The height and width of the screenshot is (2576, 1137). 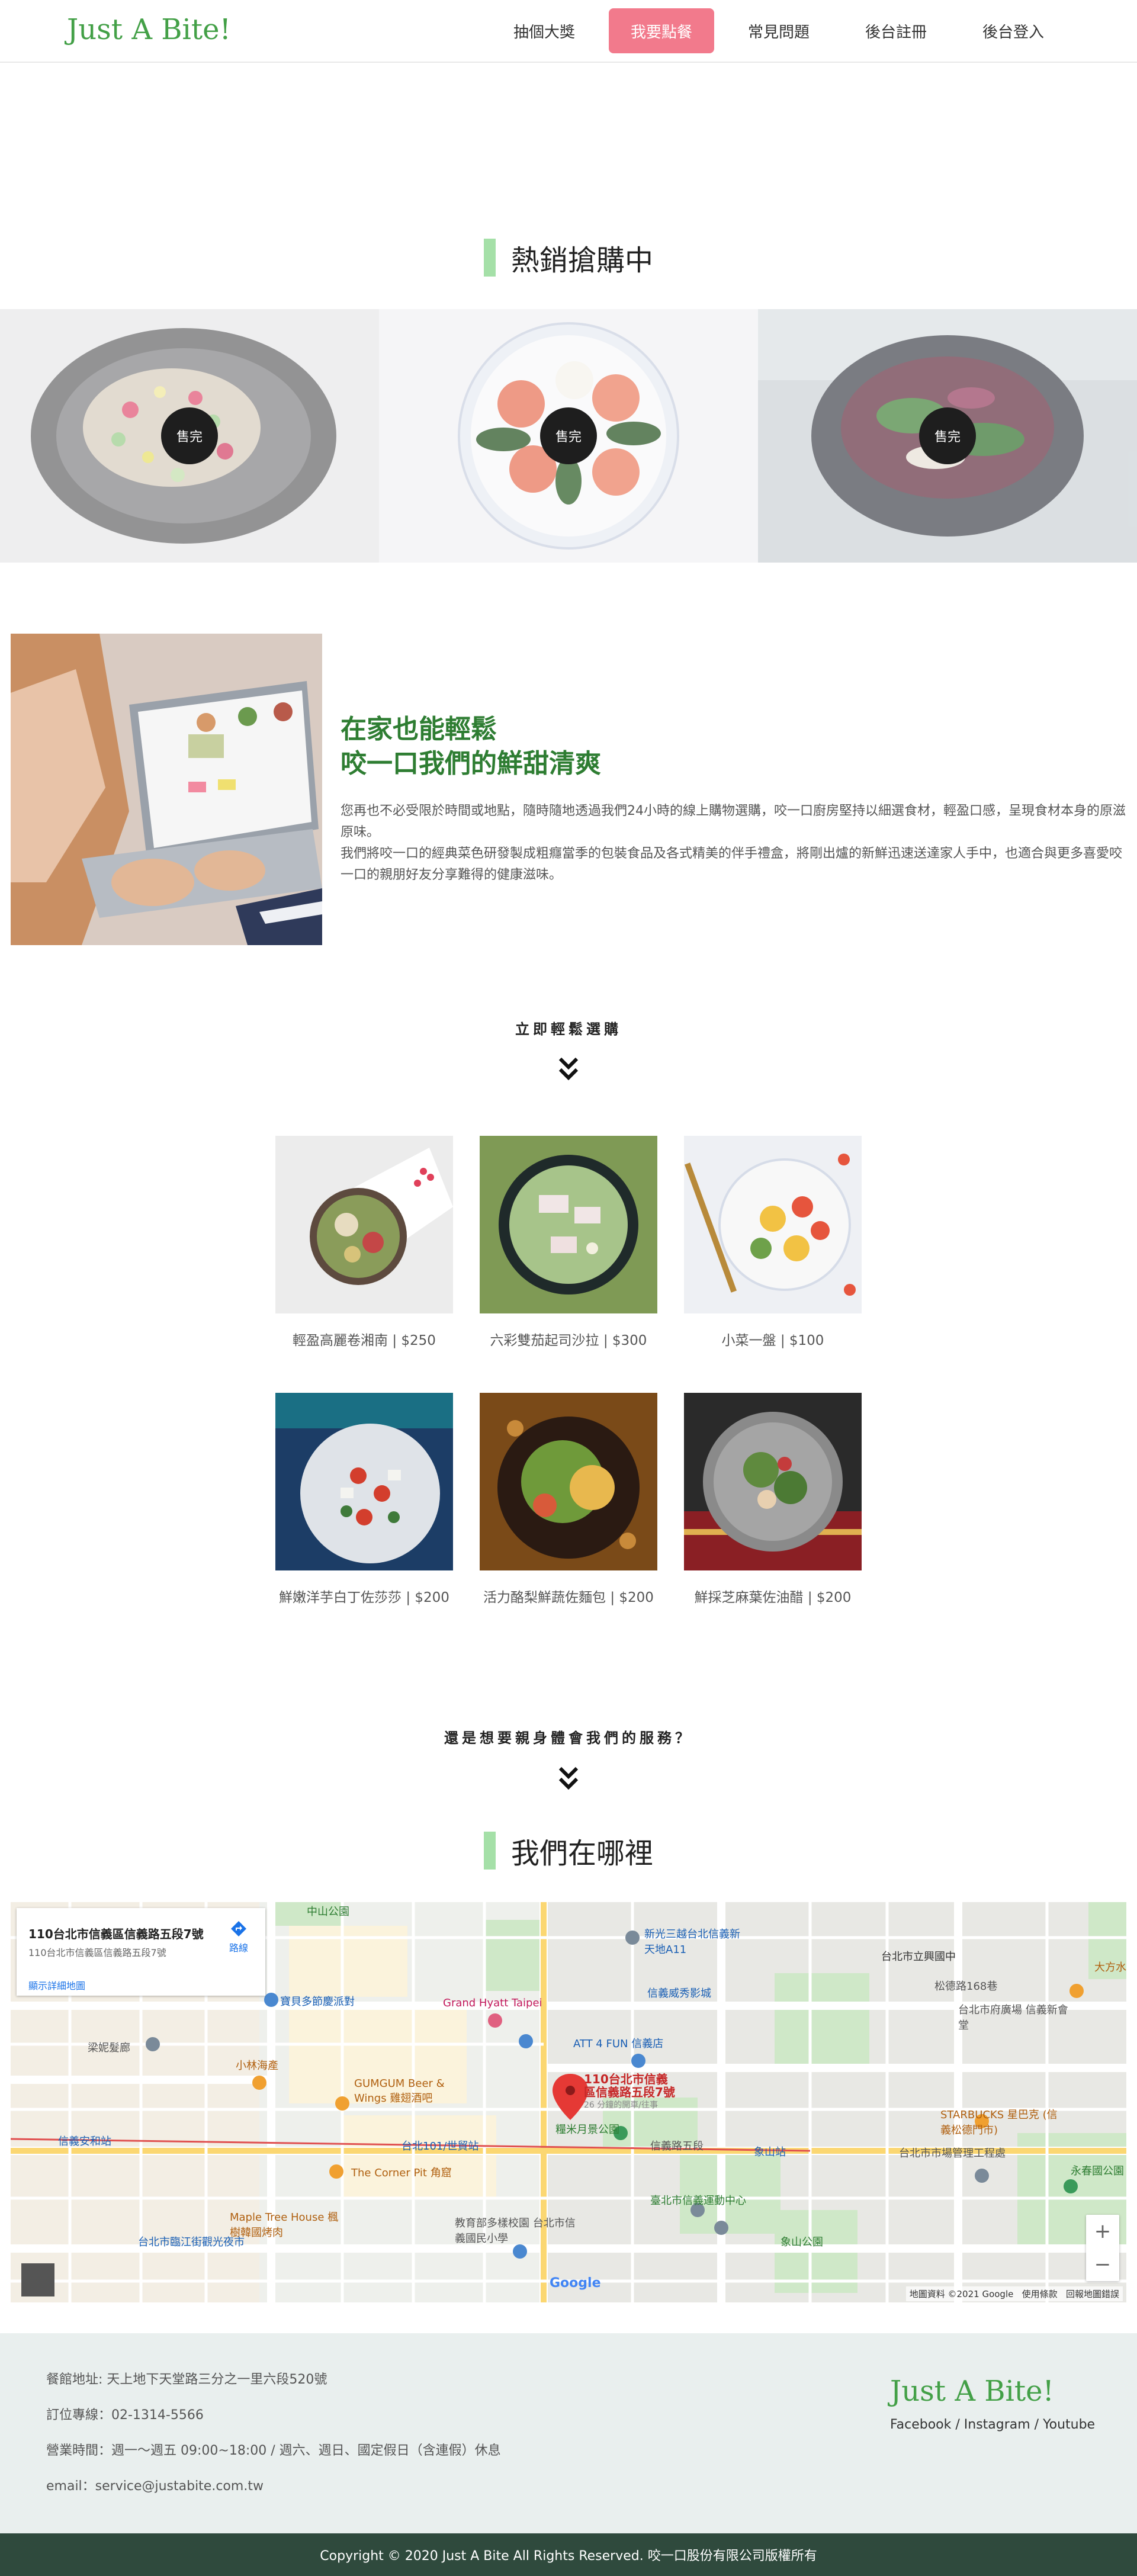 I want to click on product-card: 六彩雙茄起司沙拉 | $300, so click(x=568, y=1242).